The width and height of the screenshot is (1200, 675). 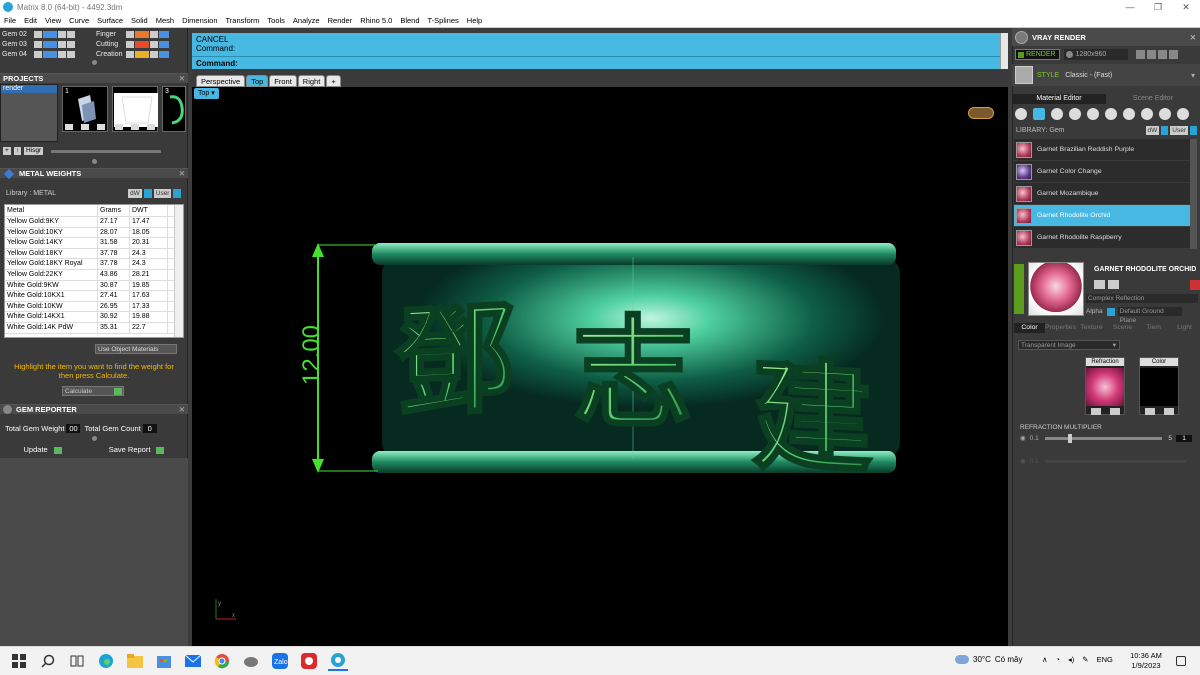 What do you see at coordinates (1193, 75) in the screenshot?
I see `chevron-down-icon: ▾` at bounding box center [1193, 75].